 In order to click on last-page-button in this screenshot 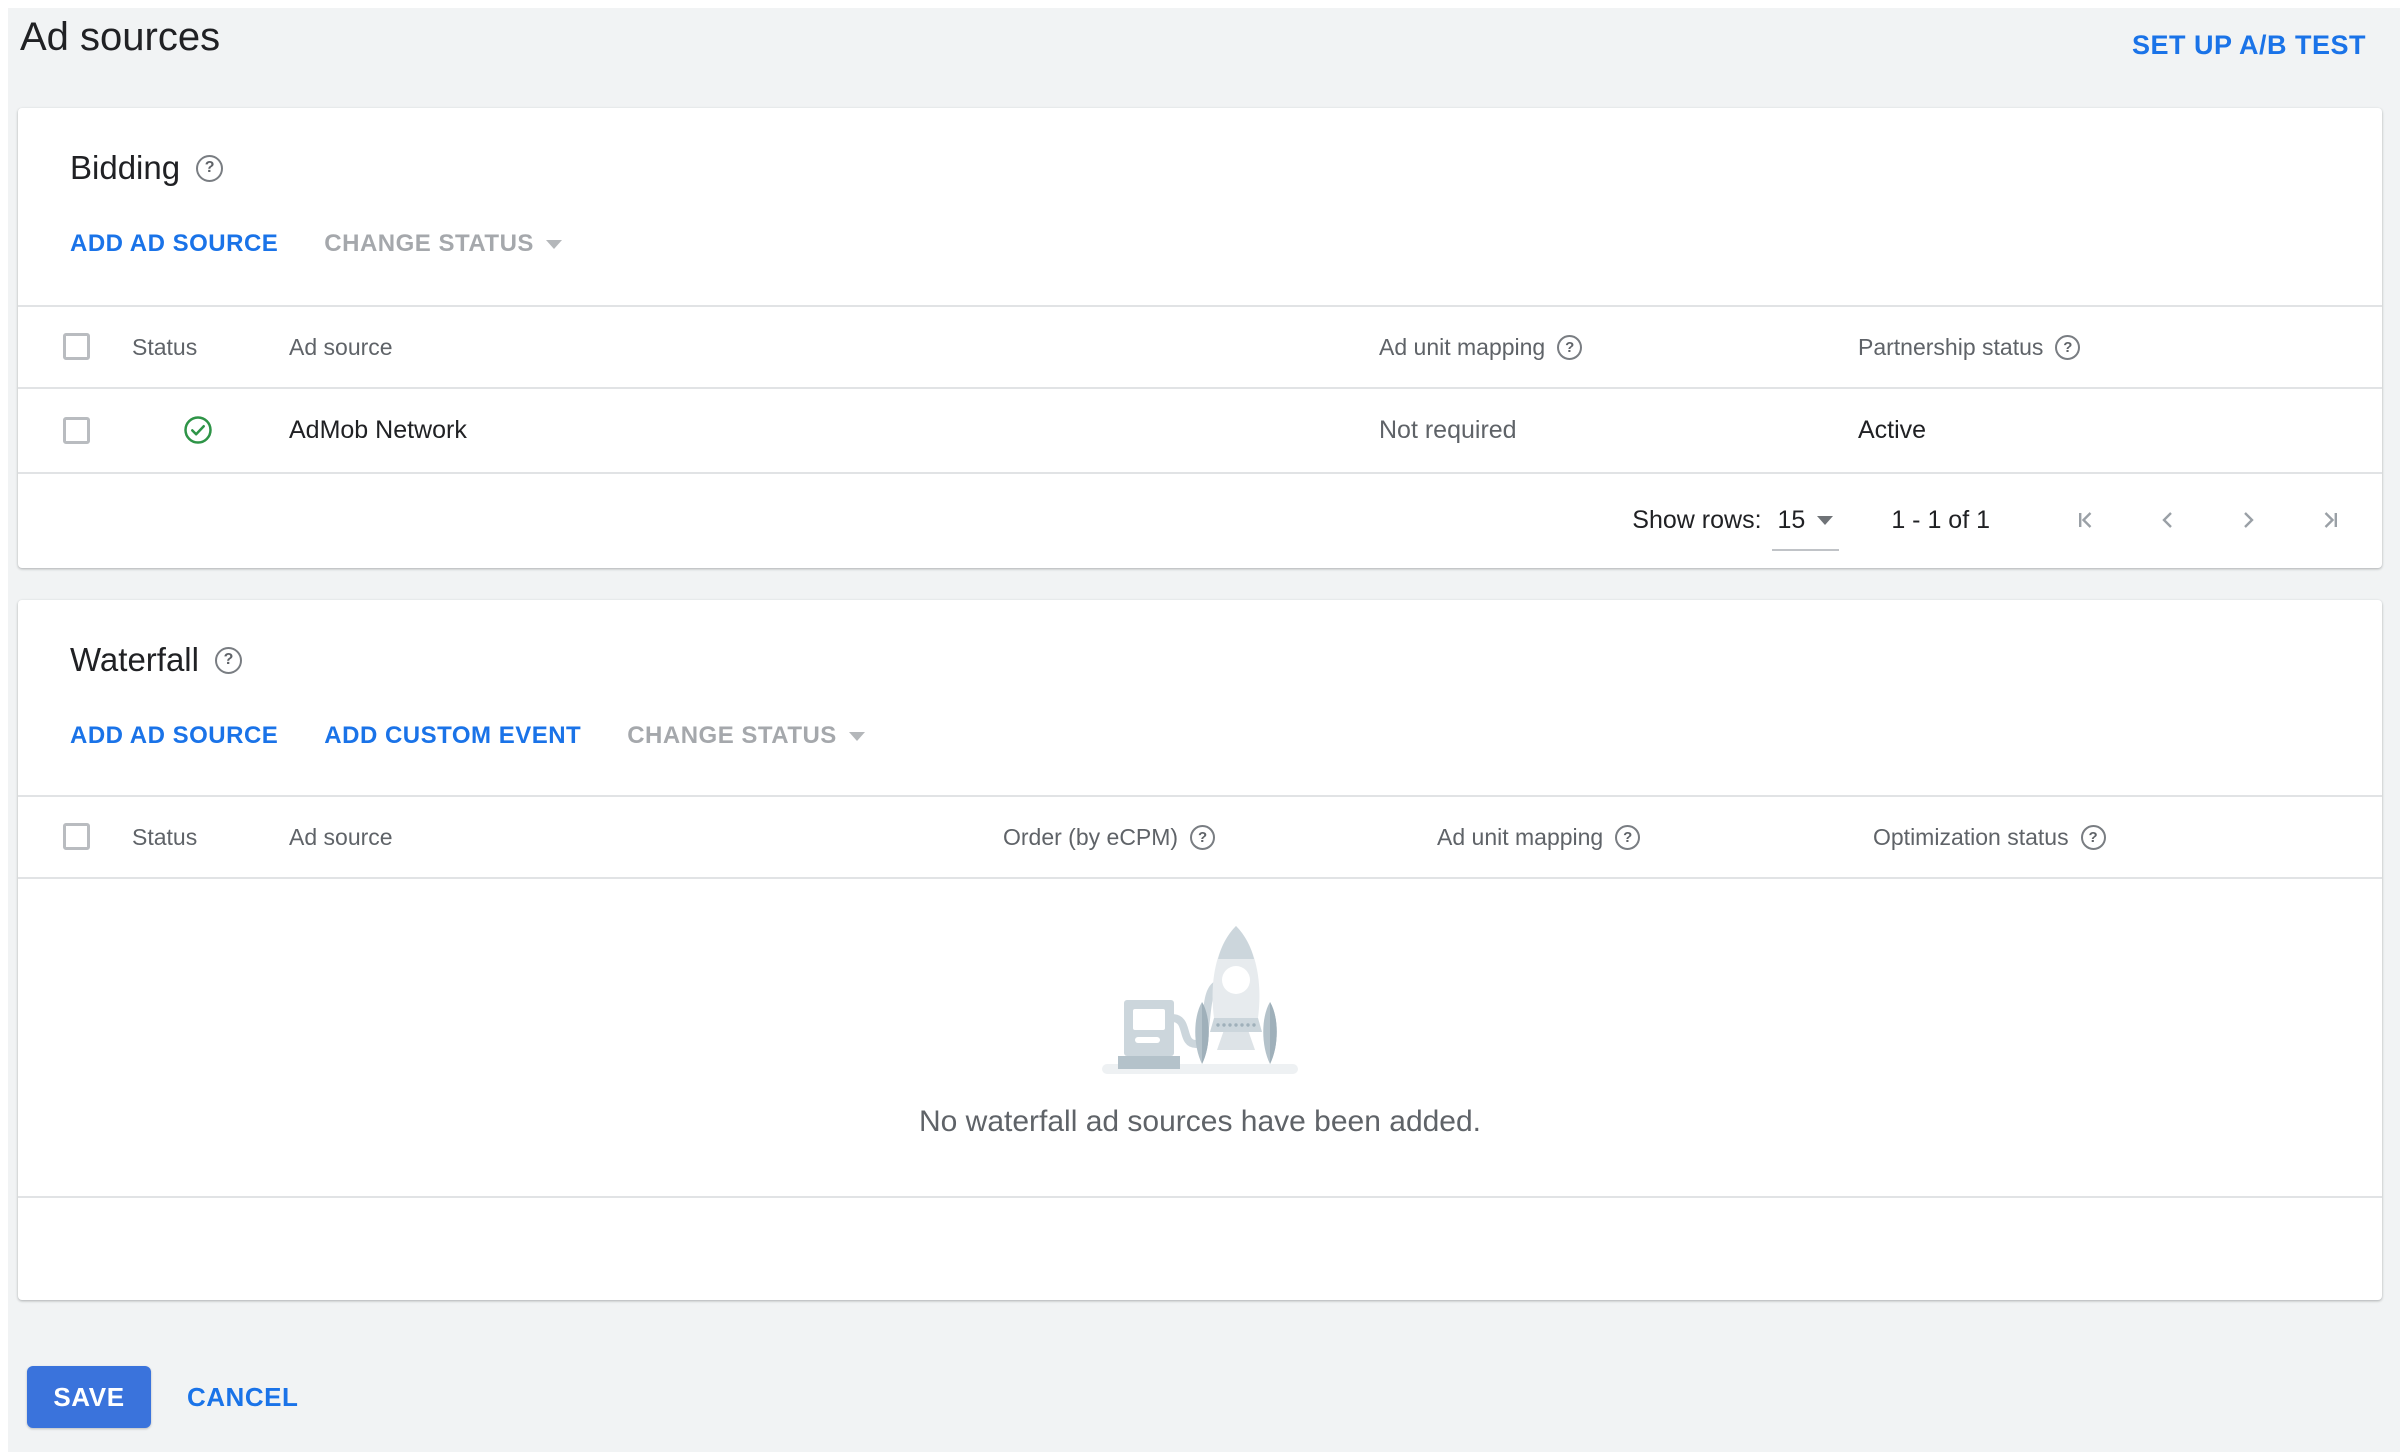, I will do `click(2328, 520)`.